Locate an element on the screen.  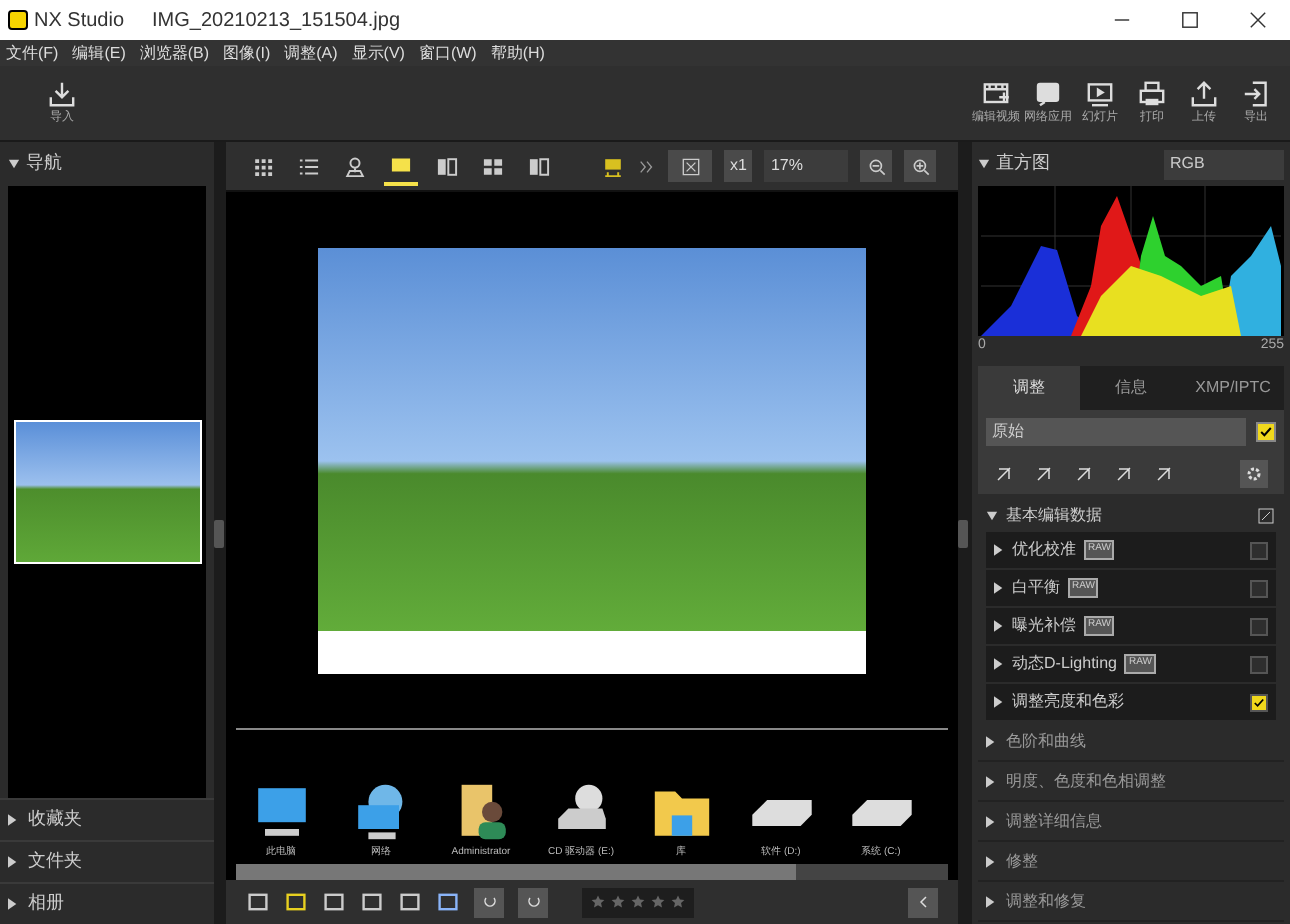
collapsed-section: 明度、色度和色相调整 is located at coordinates (1131, 782).